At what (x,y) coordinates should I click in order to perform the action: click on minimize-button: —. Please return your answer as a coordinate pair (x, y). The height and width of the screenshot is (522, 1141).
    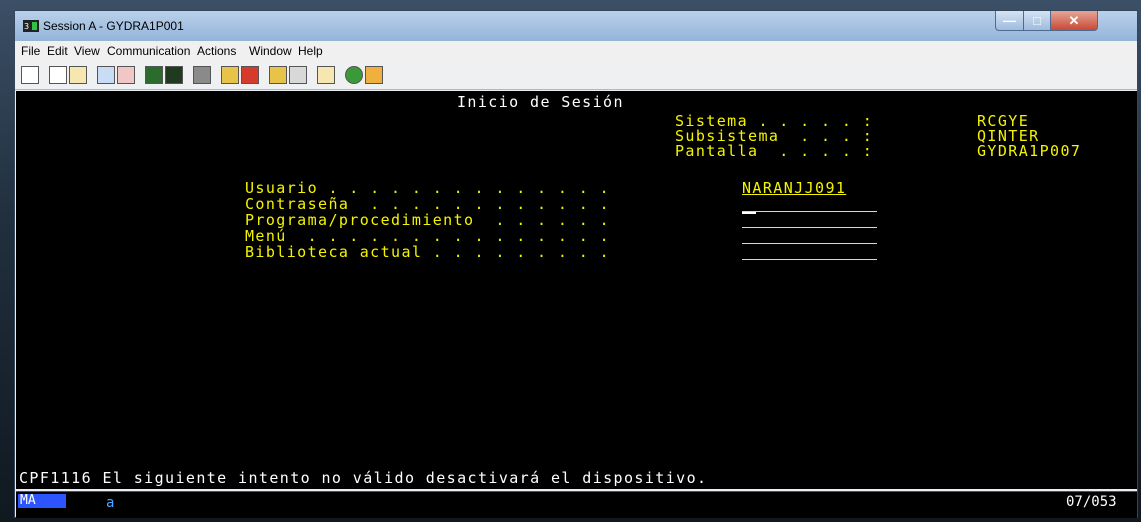
    Looking at the image, I should click on (1009, 21).